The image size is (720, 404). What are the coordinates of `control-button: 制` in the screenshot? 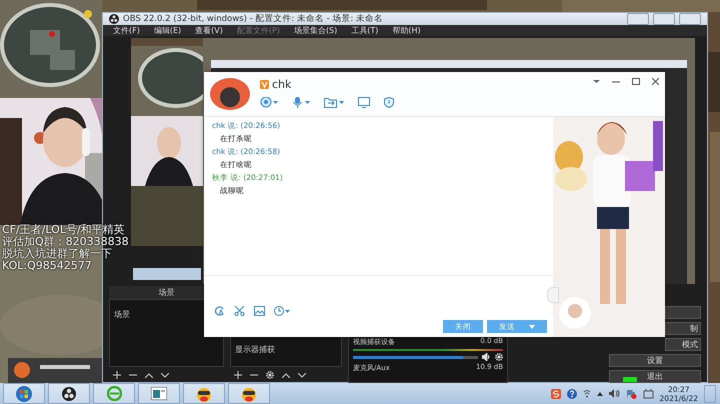 It's located at (683, 328).